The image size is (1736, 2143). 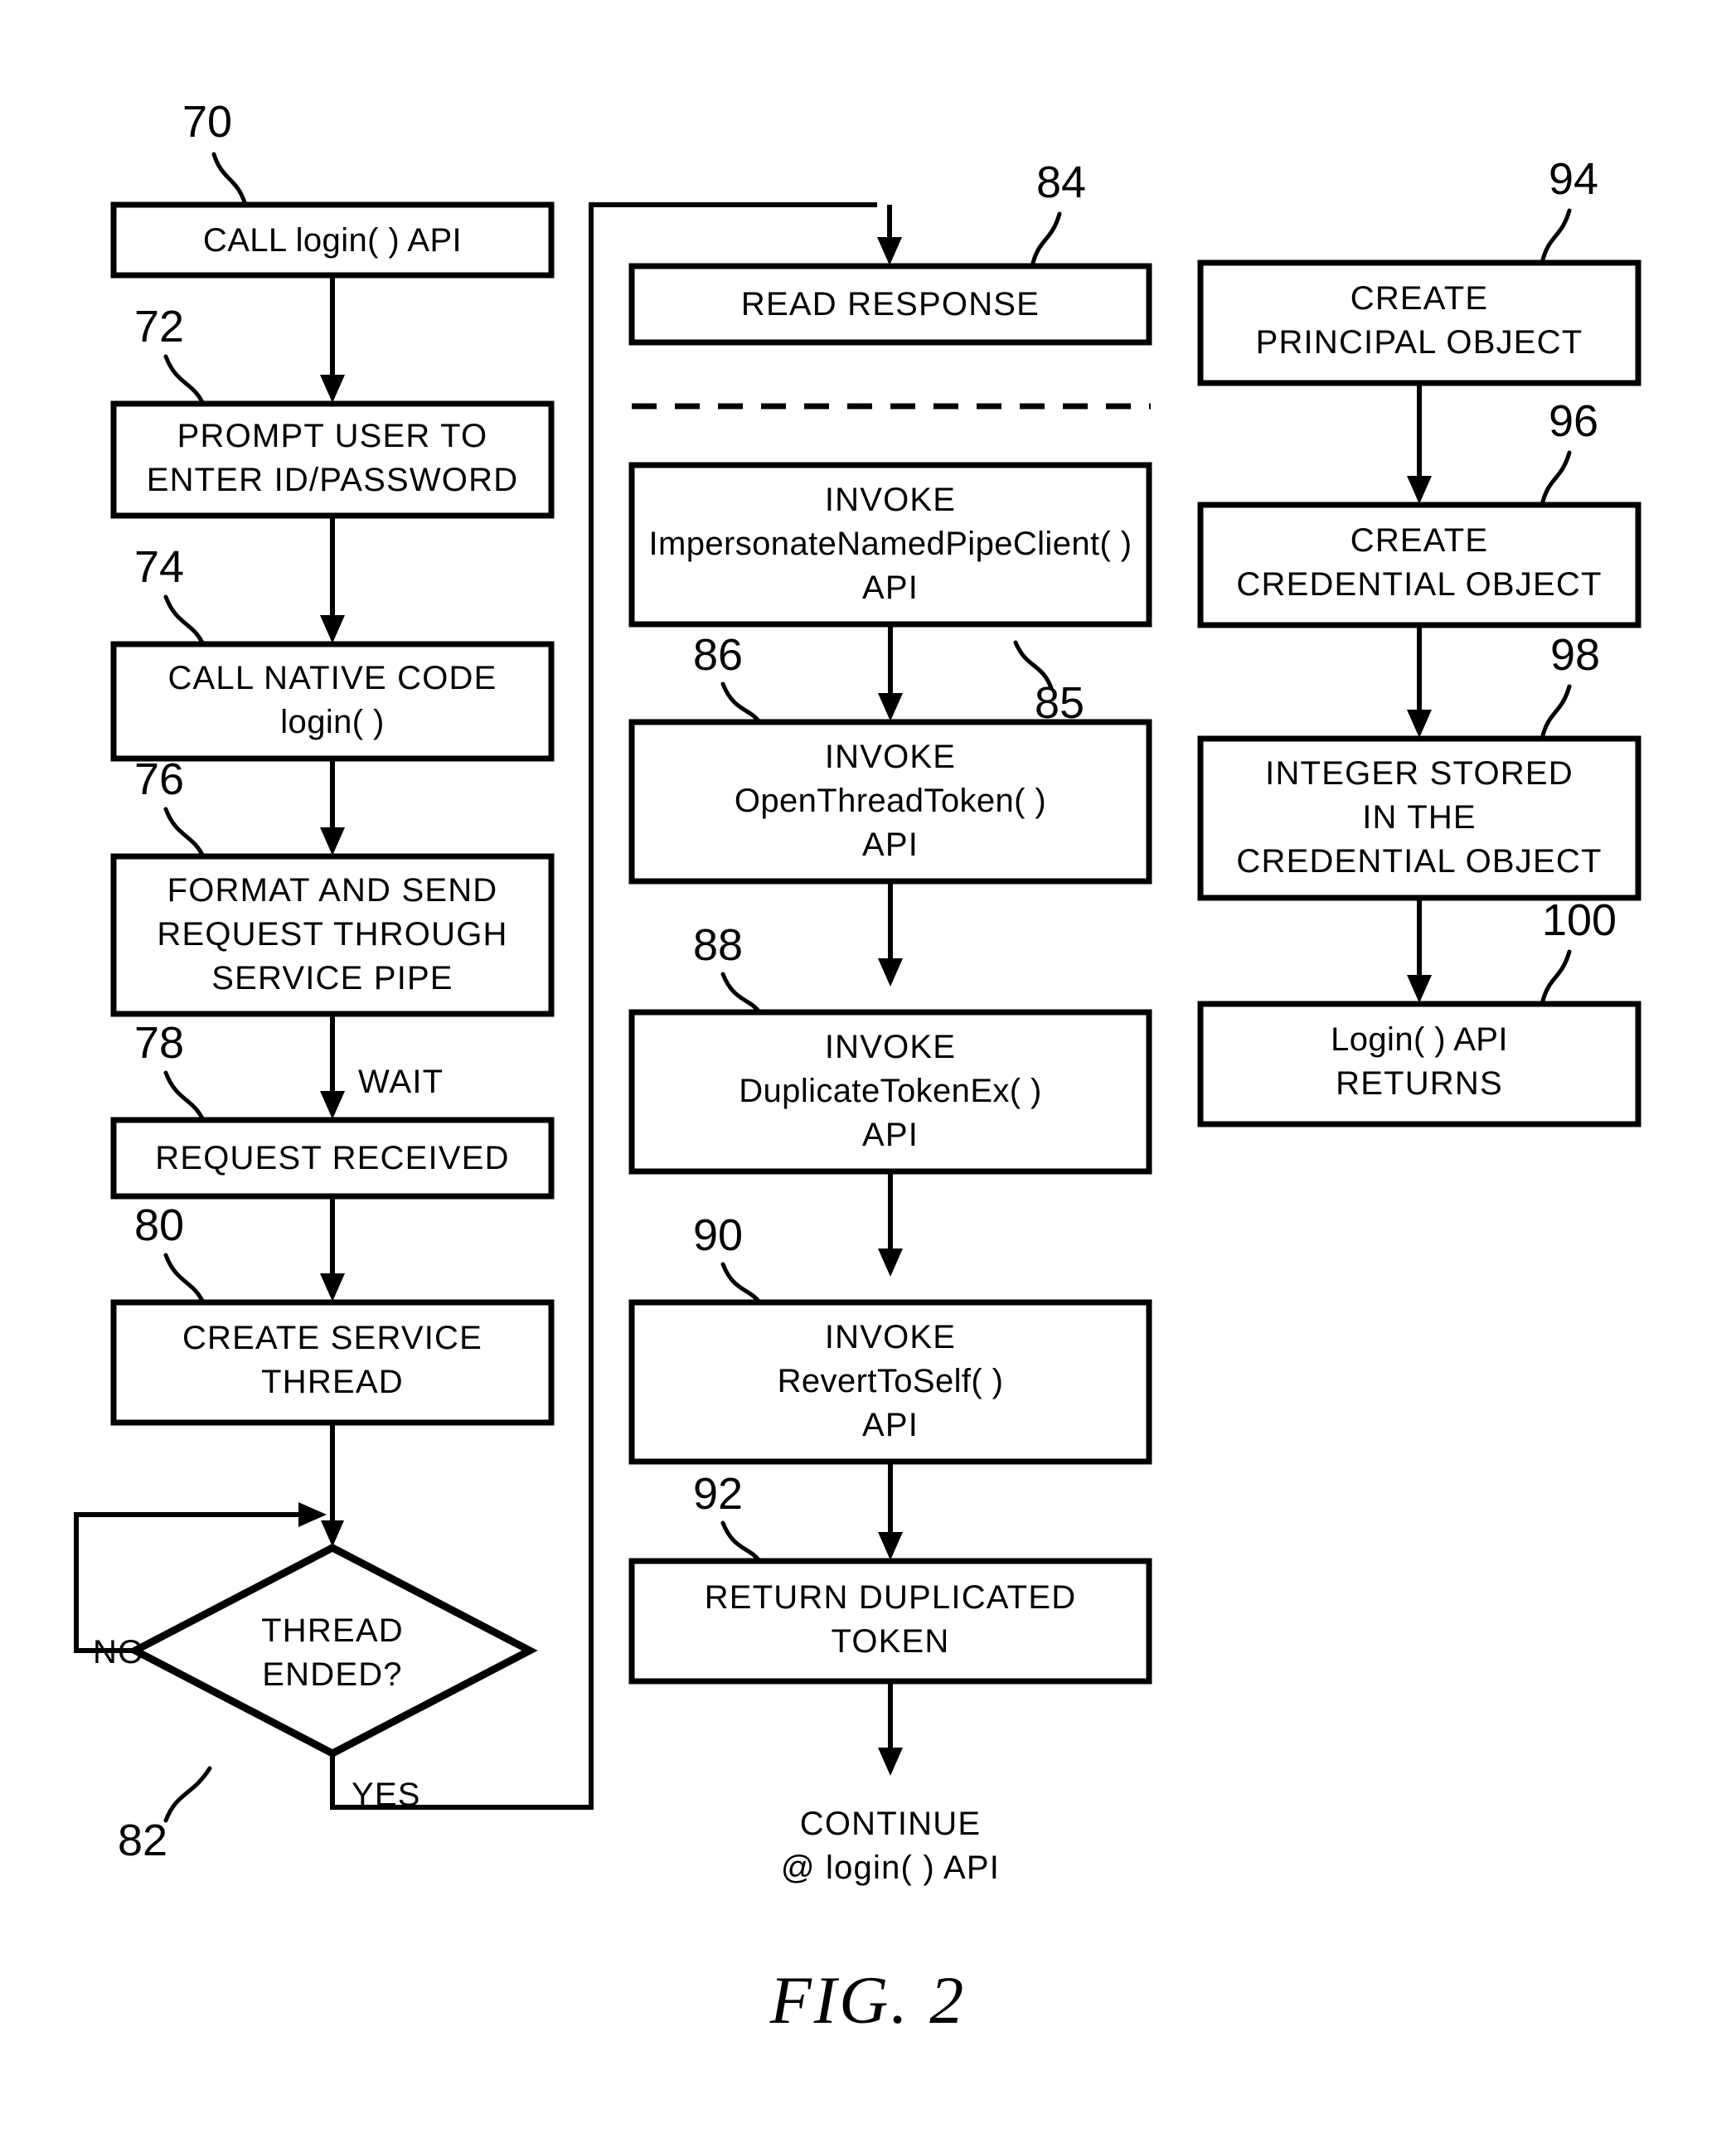 What do you see at coordinates (1573, 421) in the screenshot?
I see `ref-number-96: 96` at bounding box center [1573, 421].